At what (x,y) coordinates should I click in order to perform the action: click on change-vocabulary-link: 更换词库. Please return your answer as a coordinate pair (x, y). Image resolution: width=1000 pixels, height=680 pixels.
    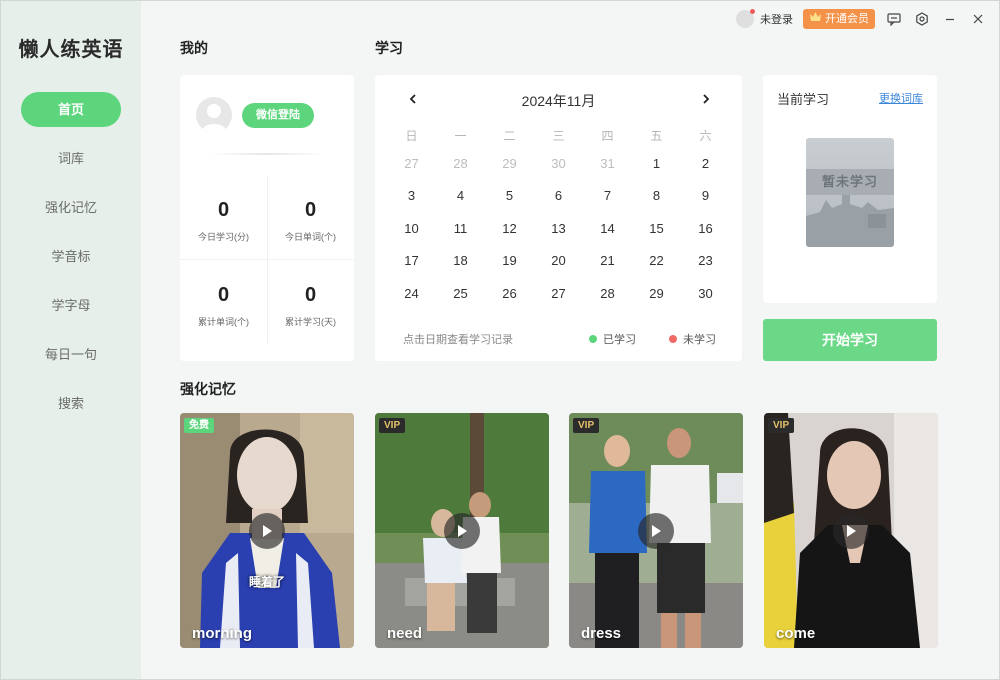
    Looking at the image, I should click on (901, 98).